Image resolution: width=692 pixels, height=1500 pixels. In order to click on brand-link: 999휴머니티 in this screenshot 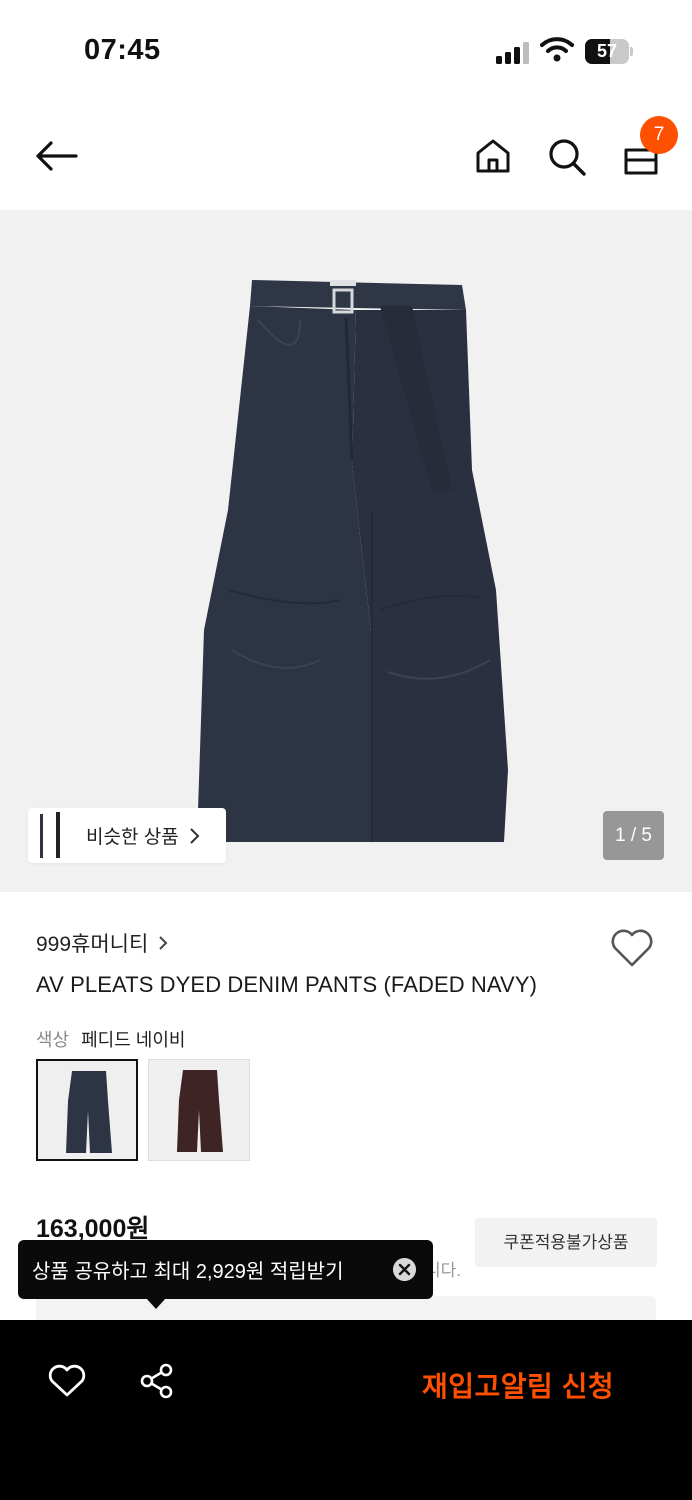, I will do `click(102, 943)`.